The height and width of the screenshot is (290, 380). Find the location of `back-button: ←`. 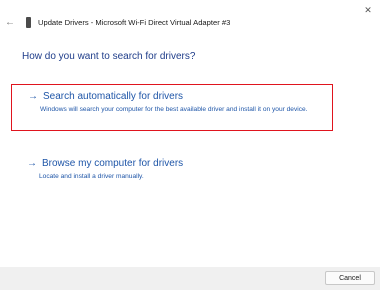

back-button: ← is located at coordinates (10, 22).